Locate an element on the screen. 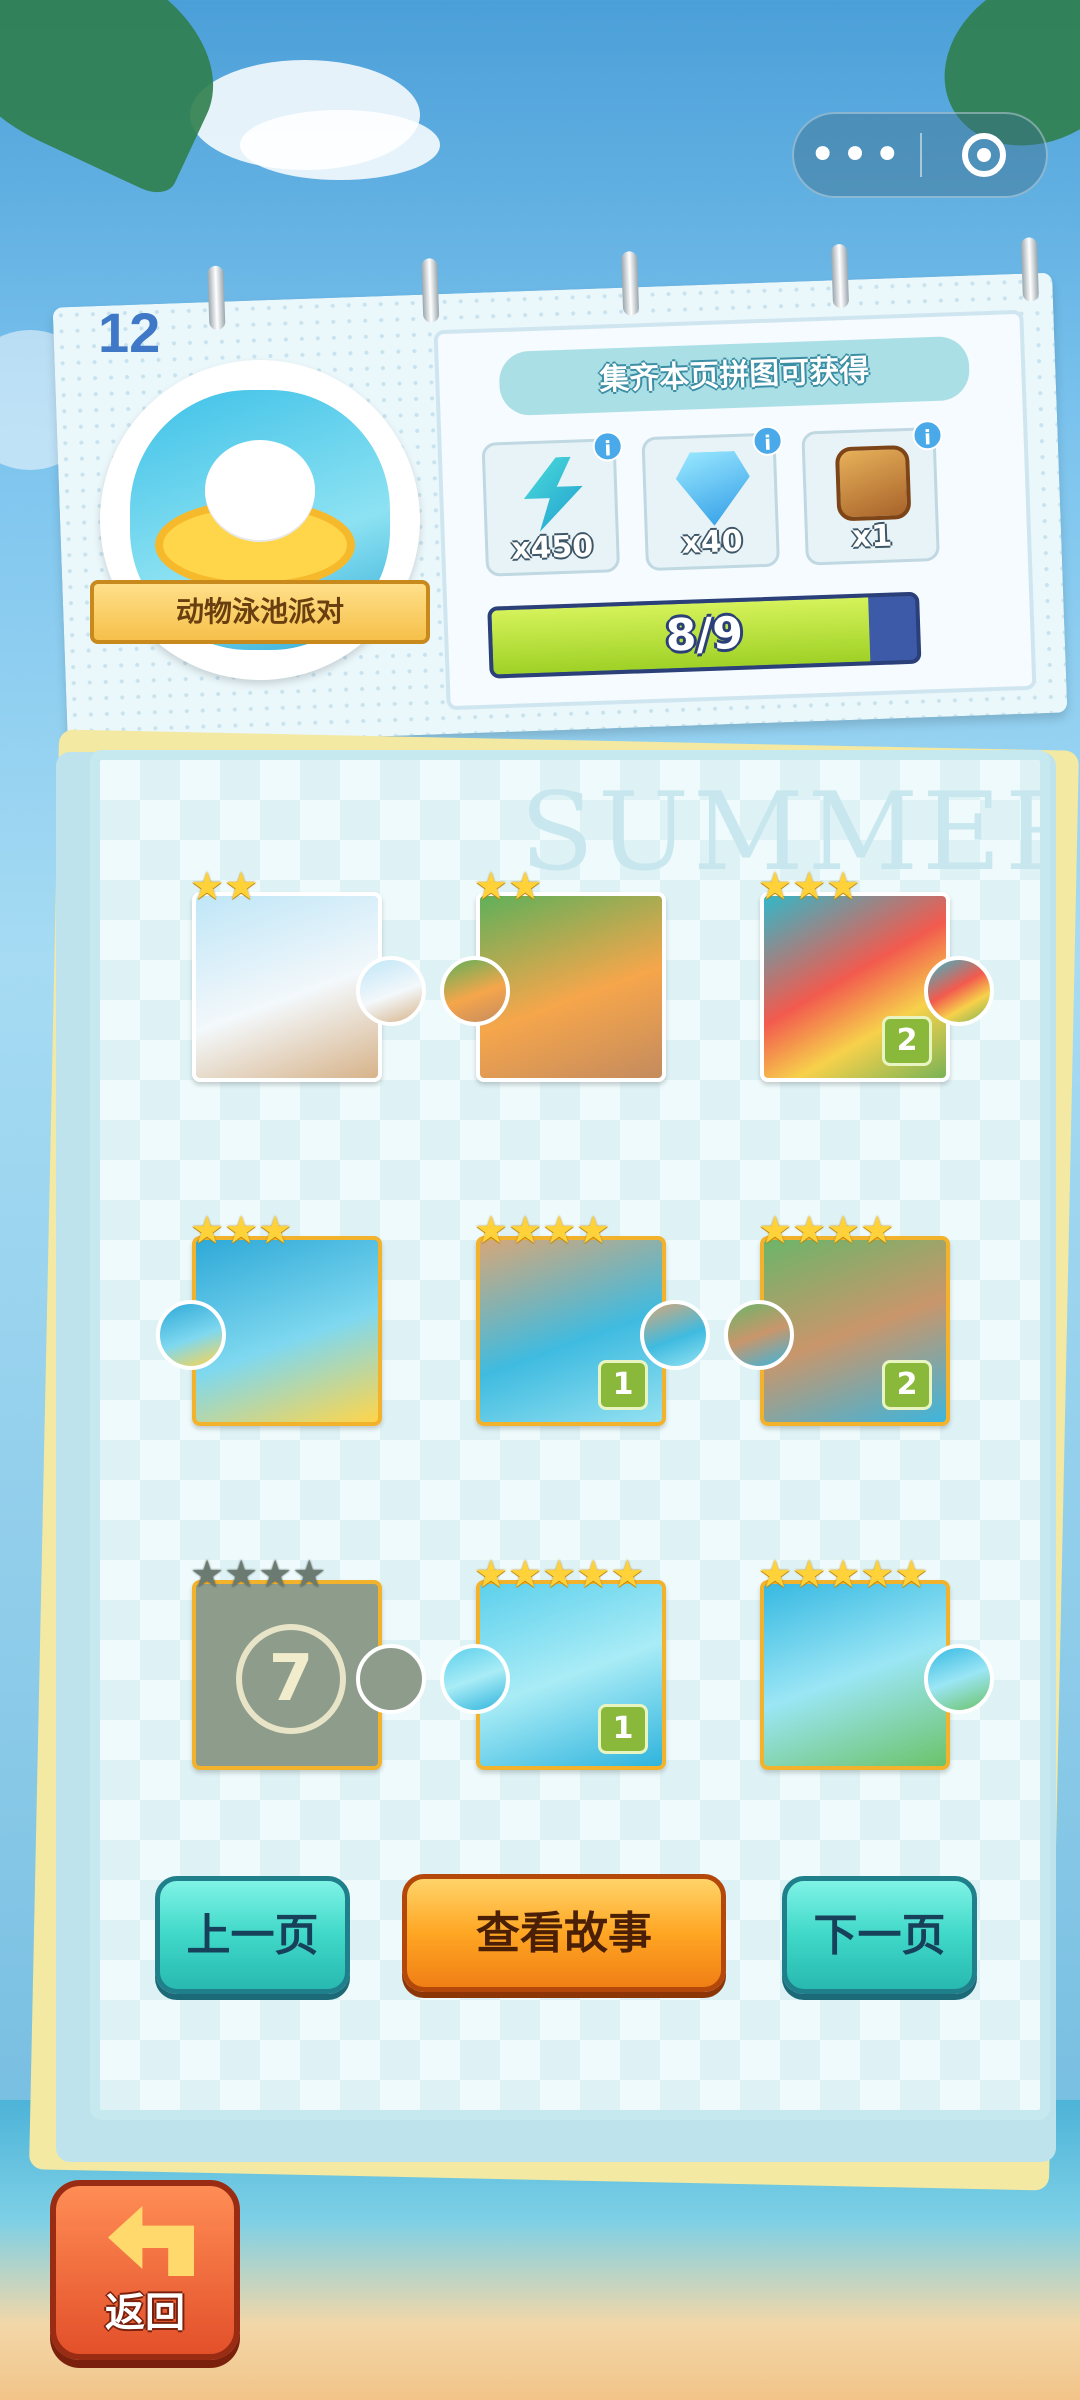  reward-energy: x450 i is located at coordinates (552, 503).